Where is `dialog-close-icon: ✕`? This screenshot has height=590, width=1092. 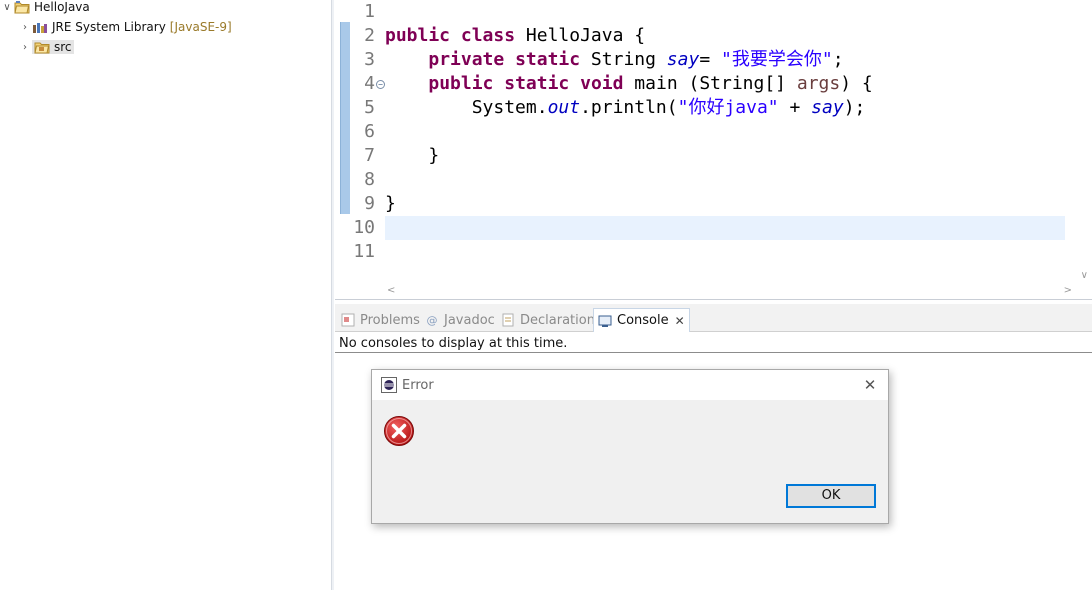 dialog-close-icon: ✕ is located at coordinates (870, 385).